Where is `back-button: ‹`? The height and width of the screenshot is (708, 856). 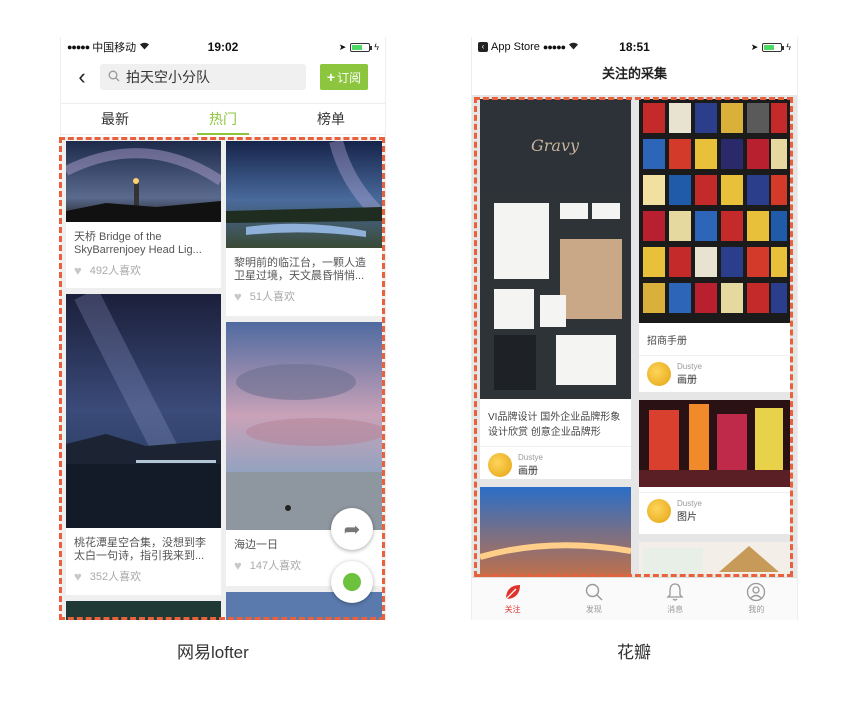
back-button: ‹ is located at coordinates (82, 77).